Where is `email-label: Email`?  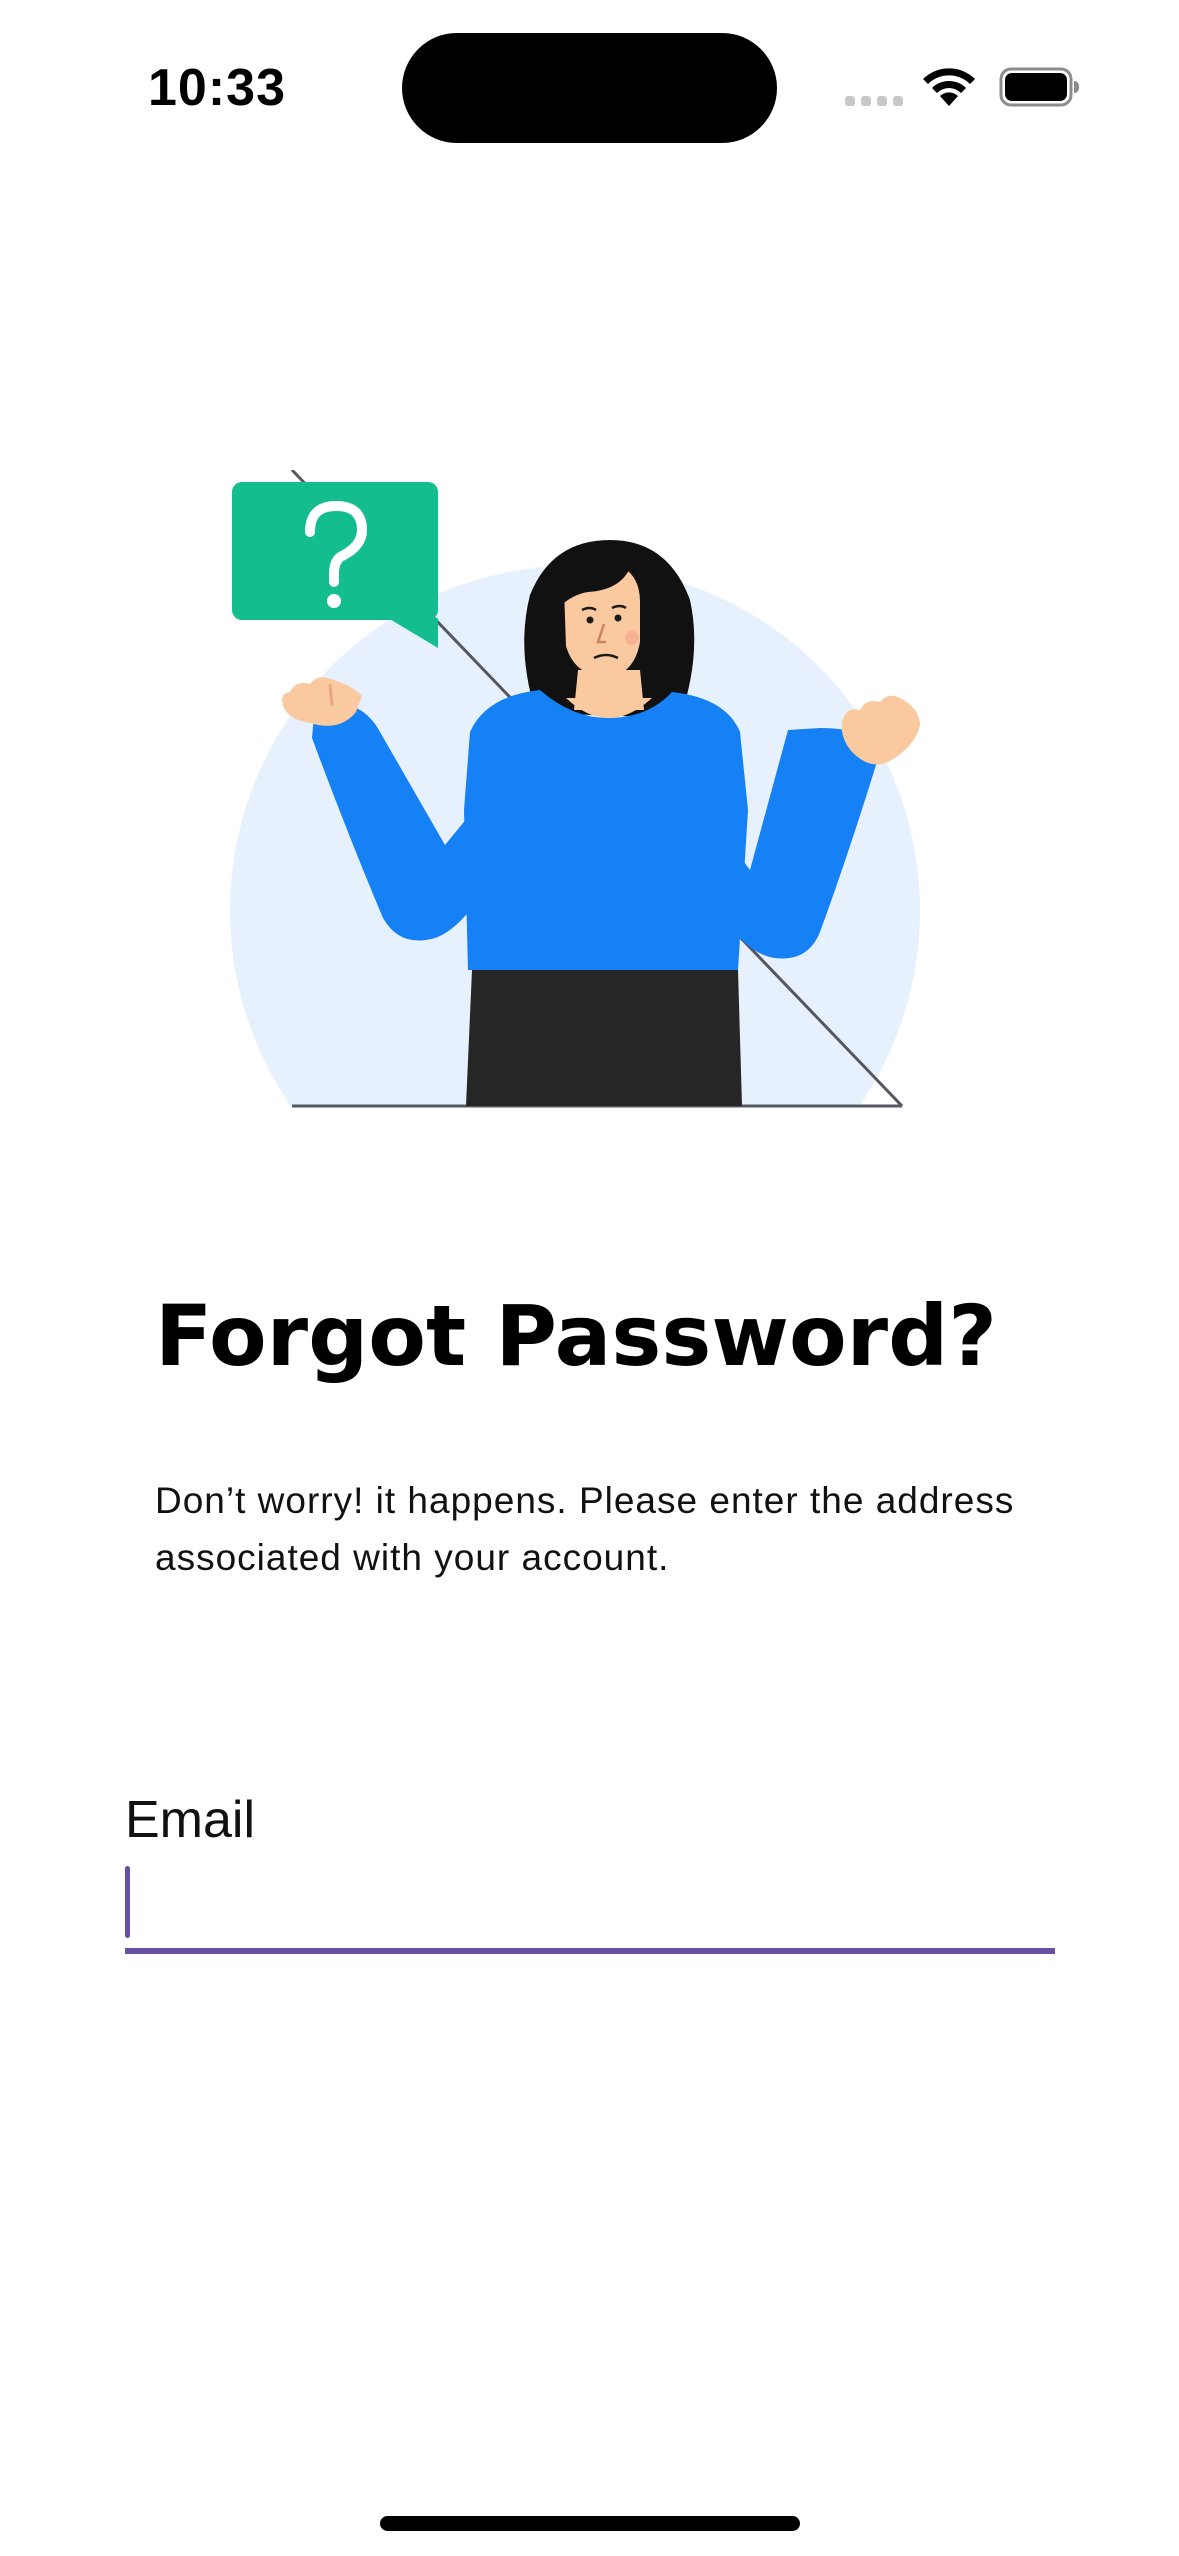 email-label: Email is located at coordinates (190, 1820).